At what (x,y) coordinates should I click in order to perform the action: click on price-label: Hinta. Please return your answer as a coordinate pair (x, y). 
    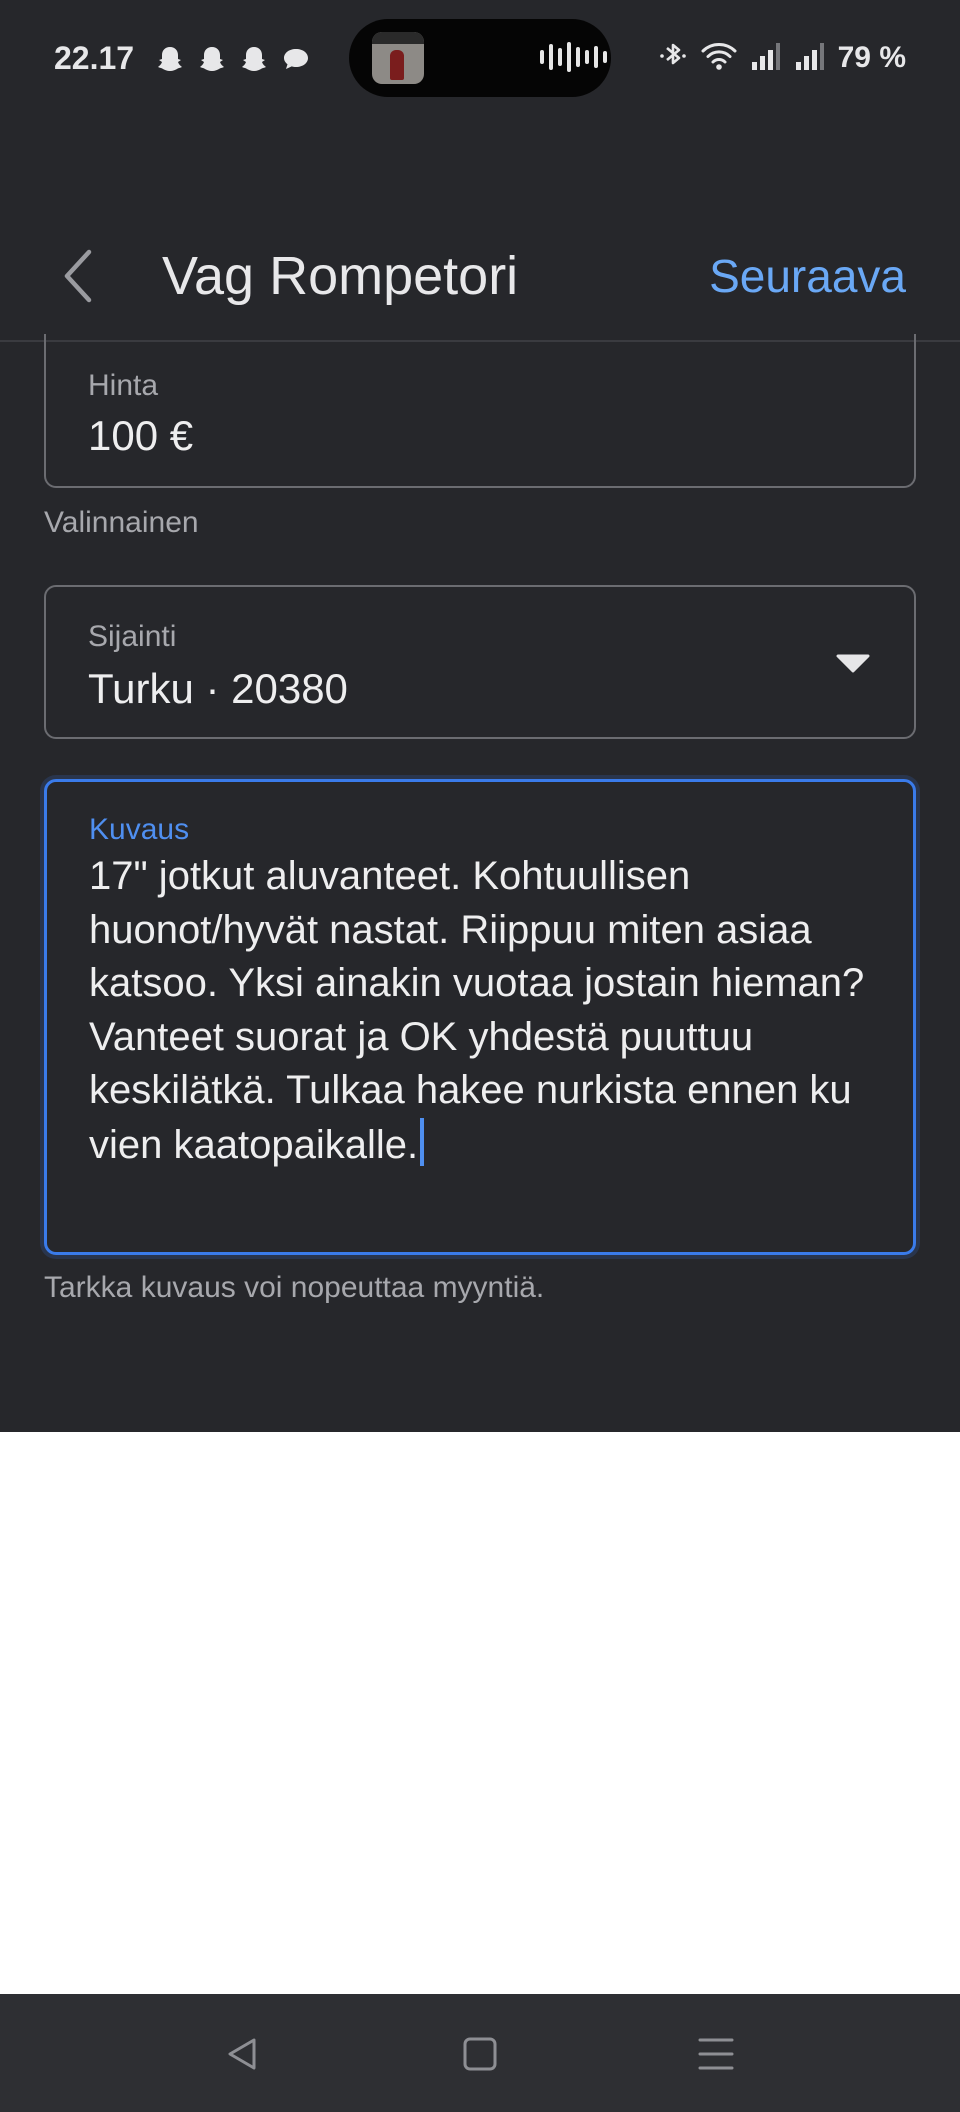
    Looking at the image, I should click on (123, 385).